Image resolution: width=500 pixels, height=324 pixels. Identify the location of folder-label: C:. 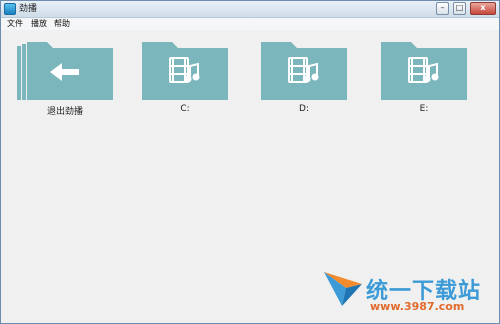
(185, 109).